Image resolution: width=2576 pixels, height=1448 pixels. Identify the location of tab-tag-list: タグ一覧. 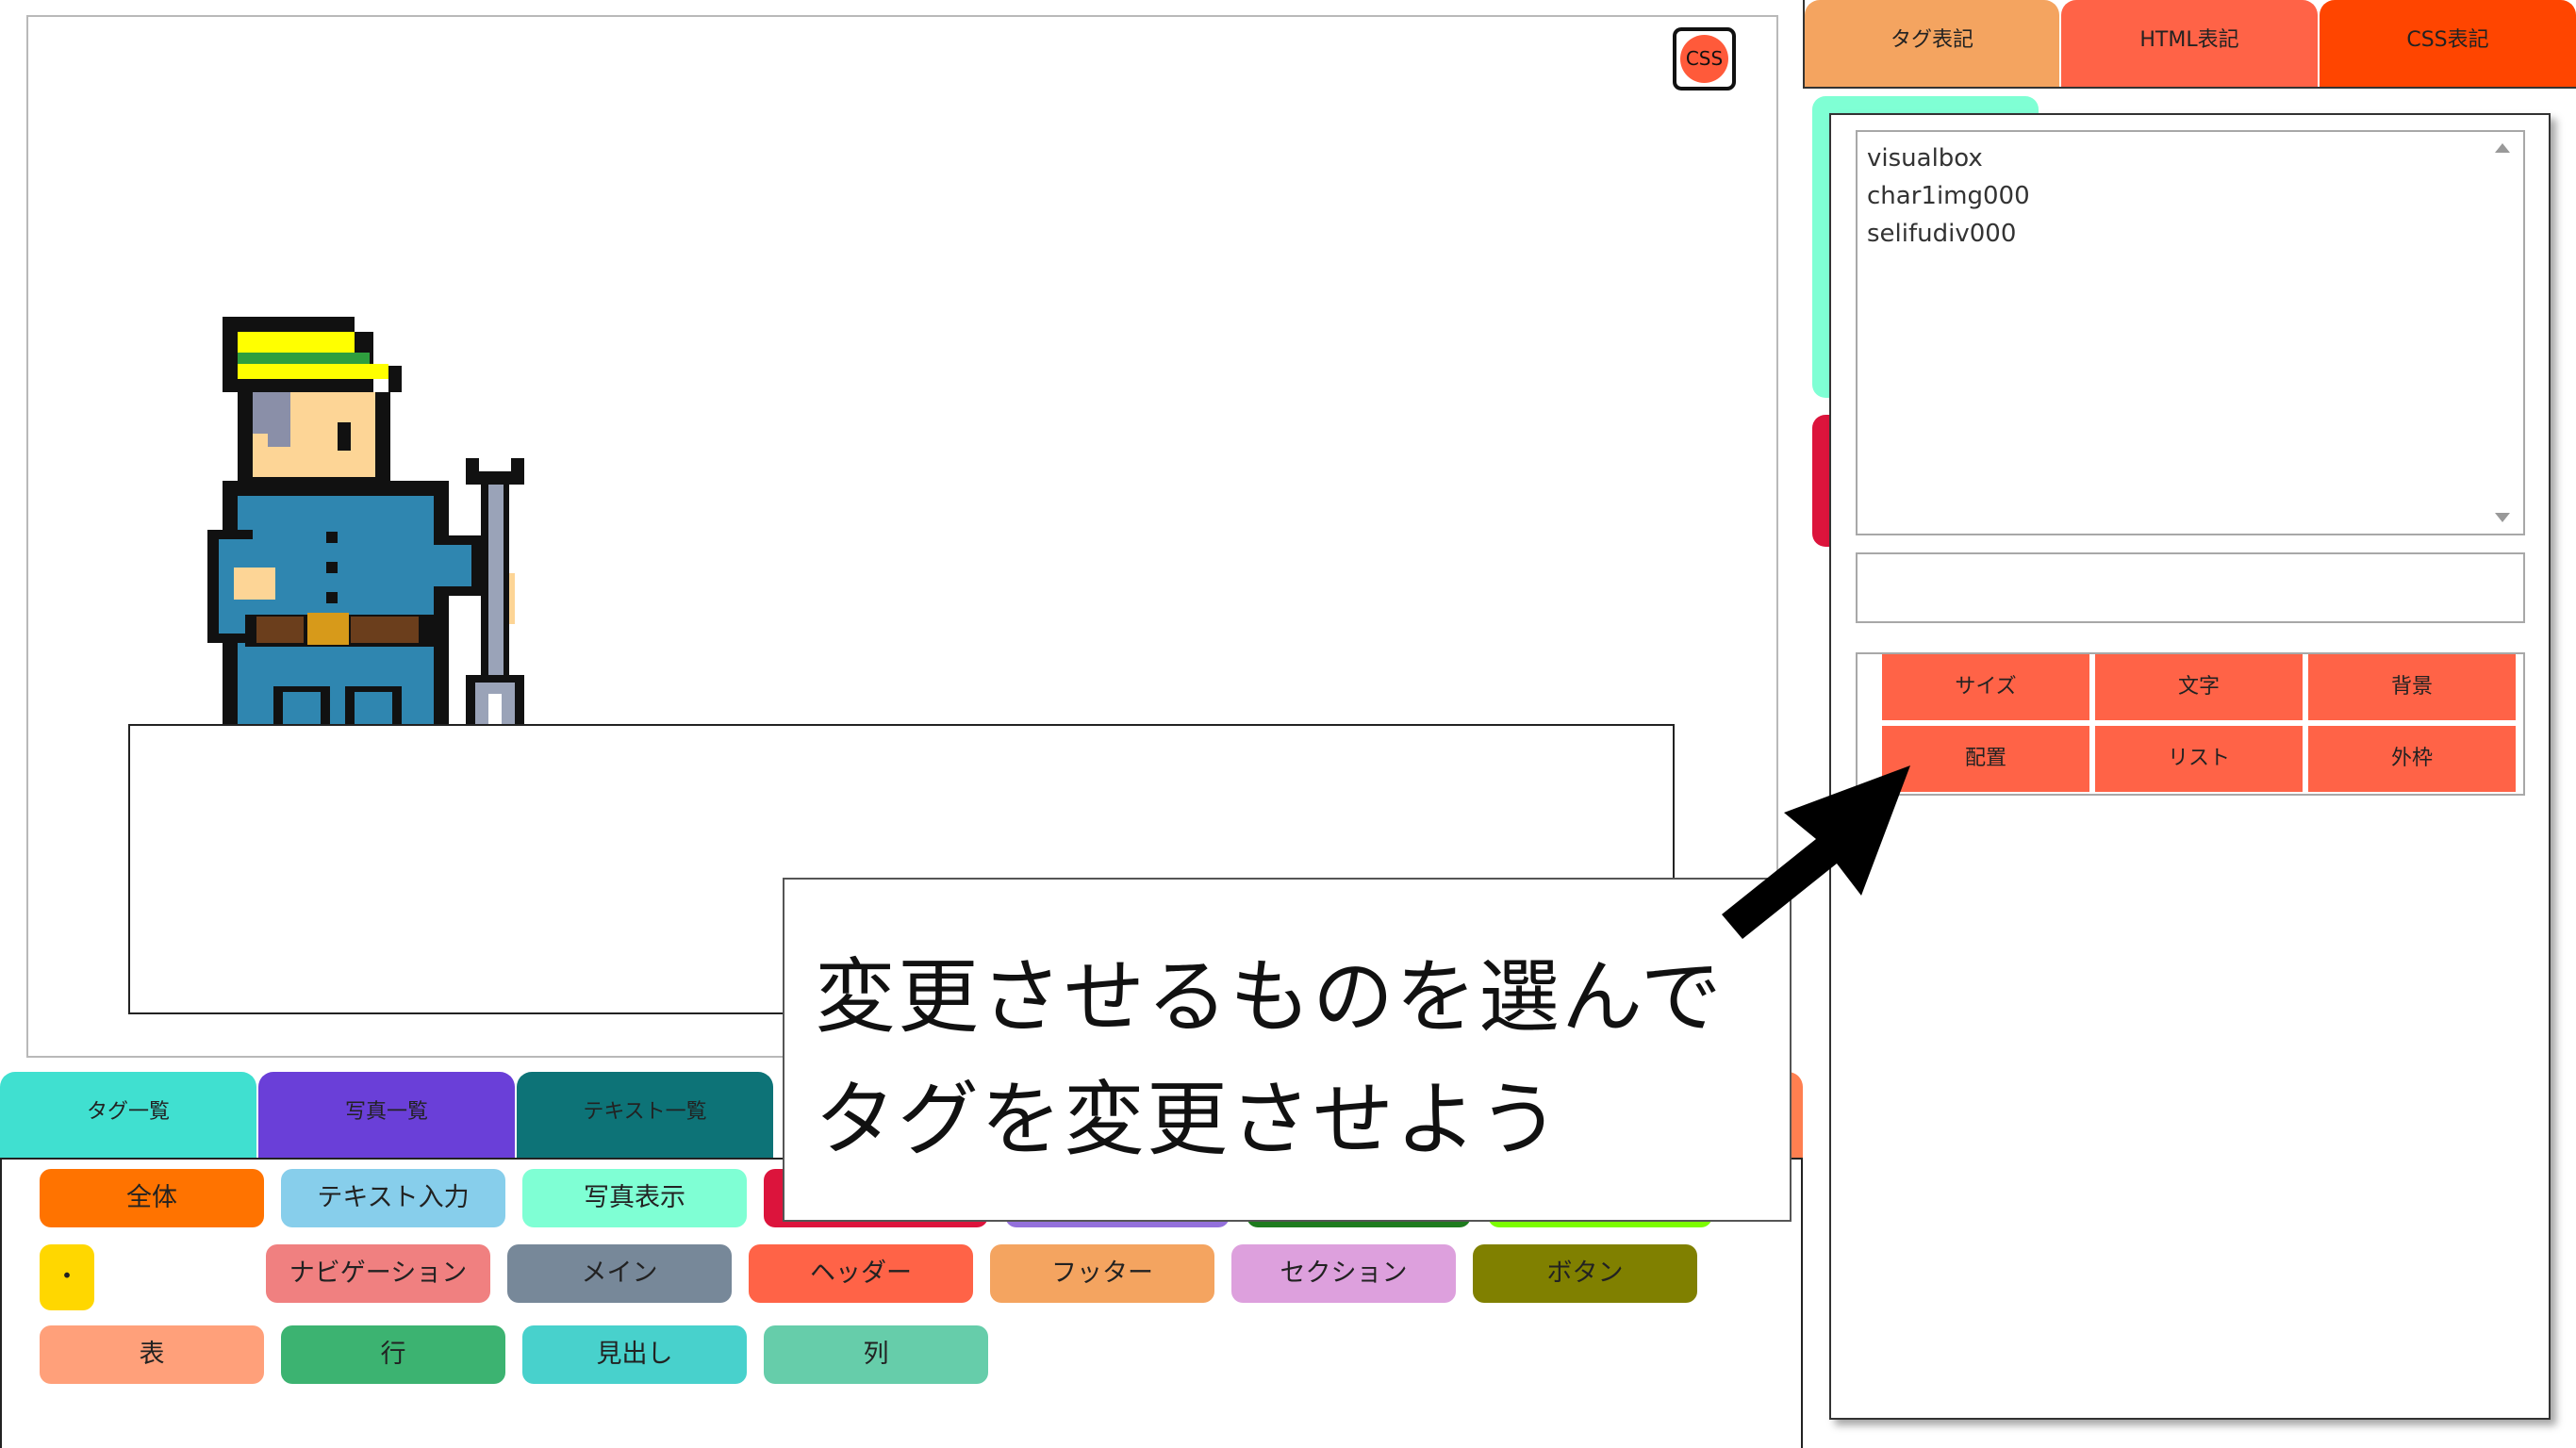
(128, 1116).